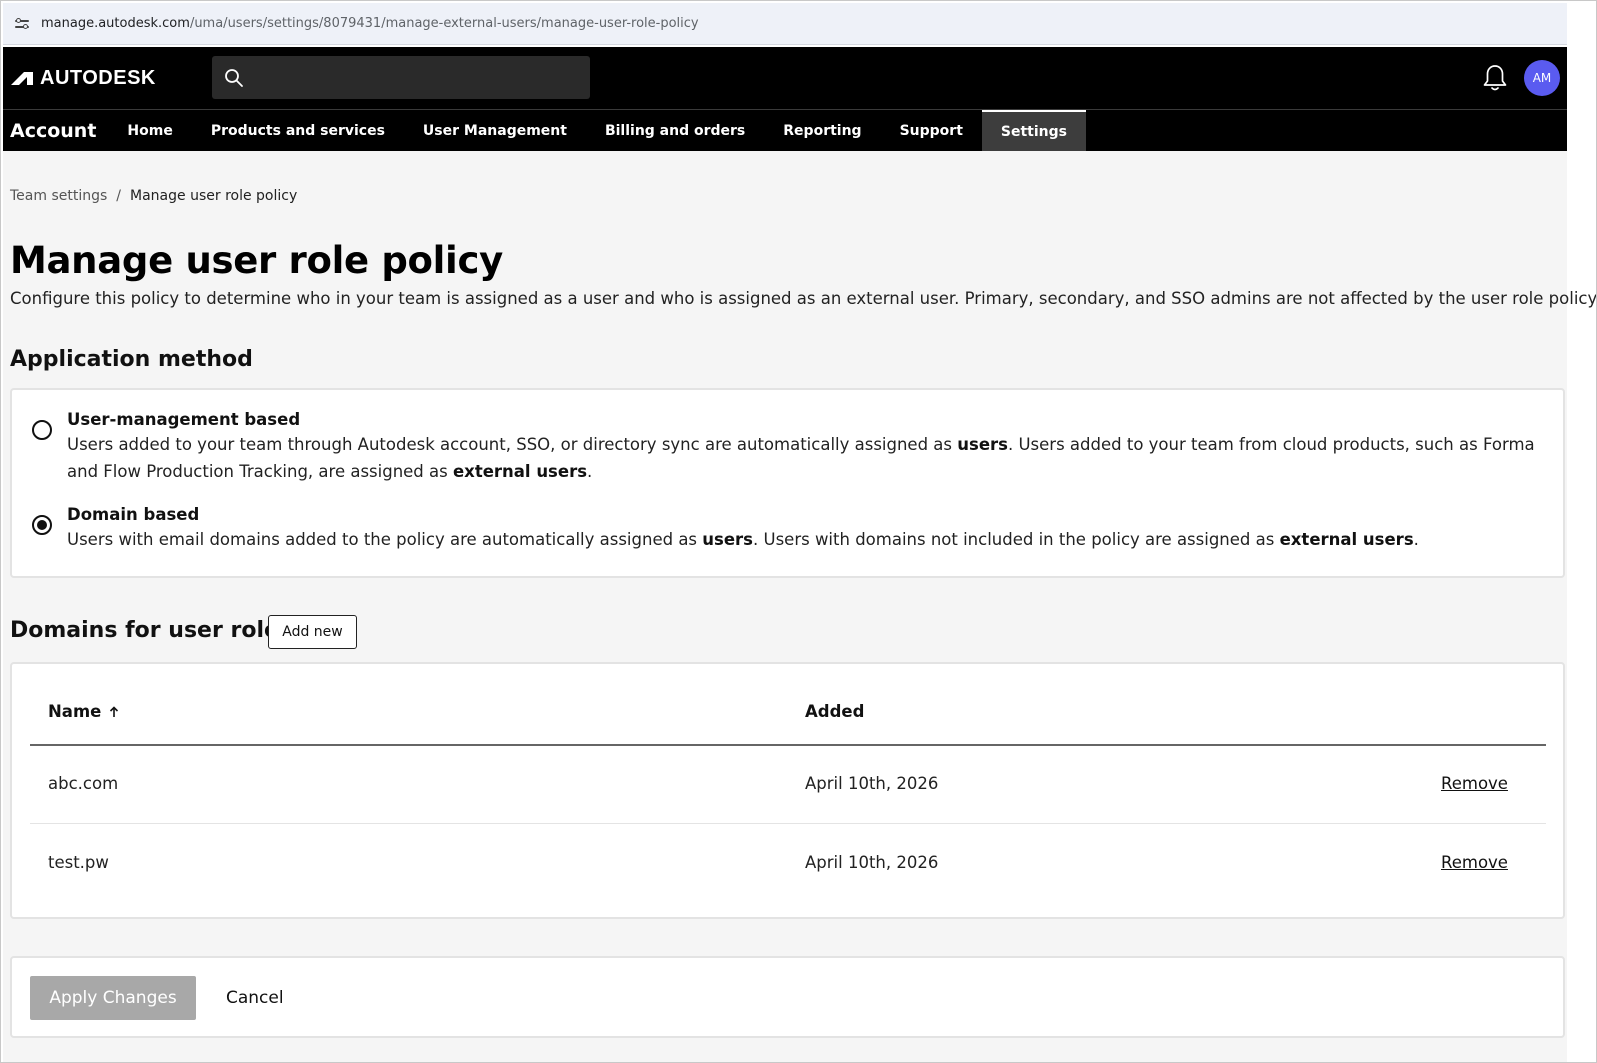 This screenshot has width=1597, height=1063. What do you see at coordinates (788, 785) in the screenshot?
I see `table-row: abc.com April 10th, 2026 Remove` at bounding box center [788, 785].